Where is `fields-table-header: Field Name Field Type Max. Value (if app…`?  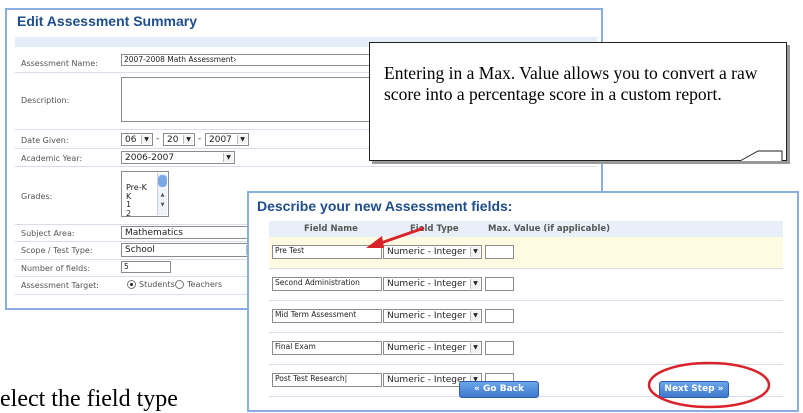 fields-table-header: Field Name Field Type Max. Value (if app… is located at coordinates (526, 229).